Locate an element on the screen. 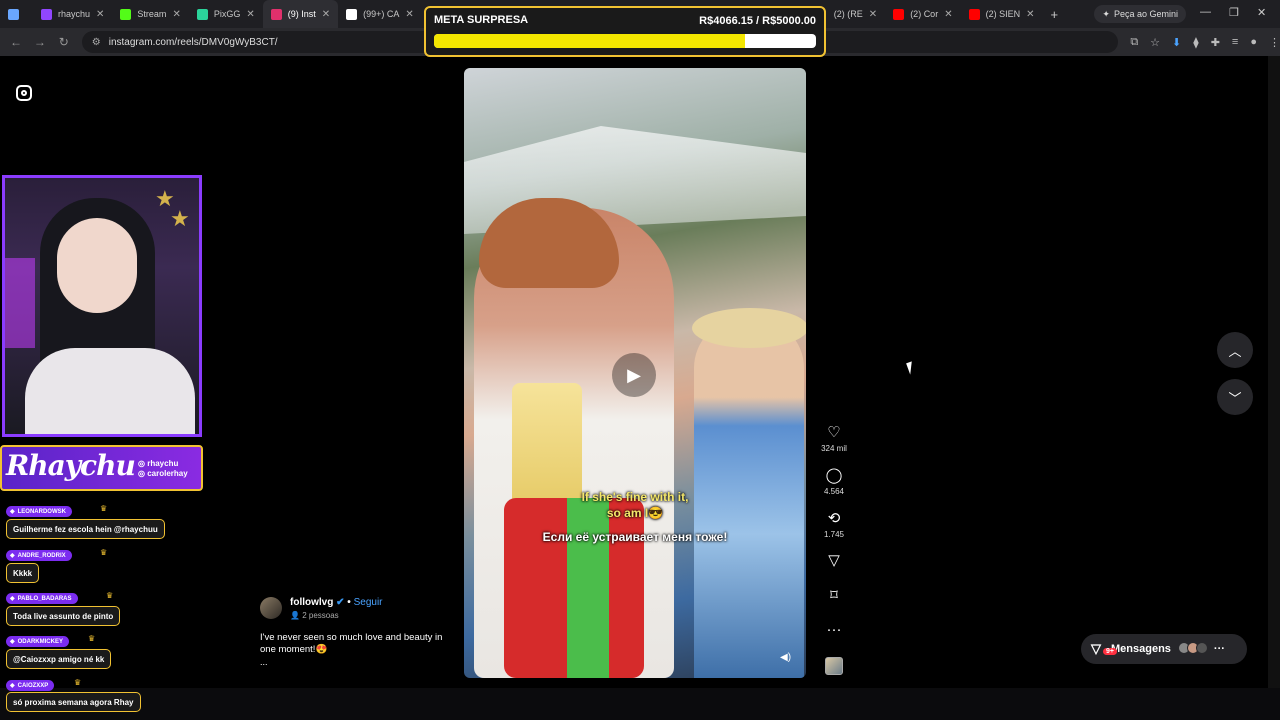 The image size is (1280, 720). messages-button: ▽ 9+ Mensagens ··· is located at coordinates (1164, 649).